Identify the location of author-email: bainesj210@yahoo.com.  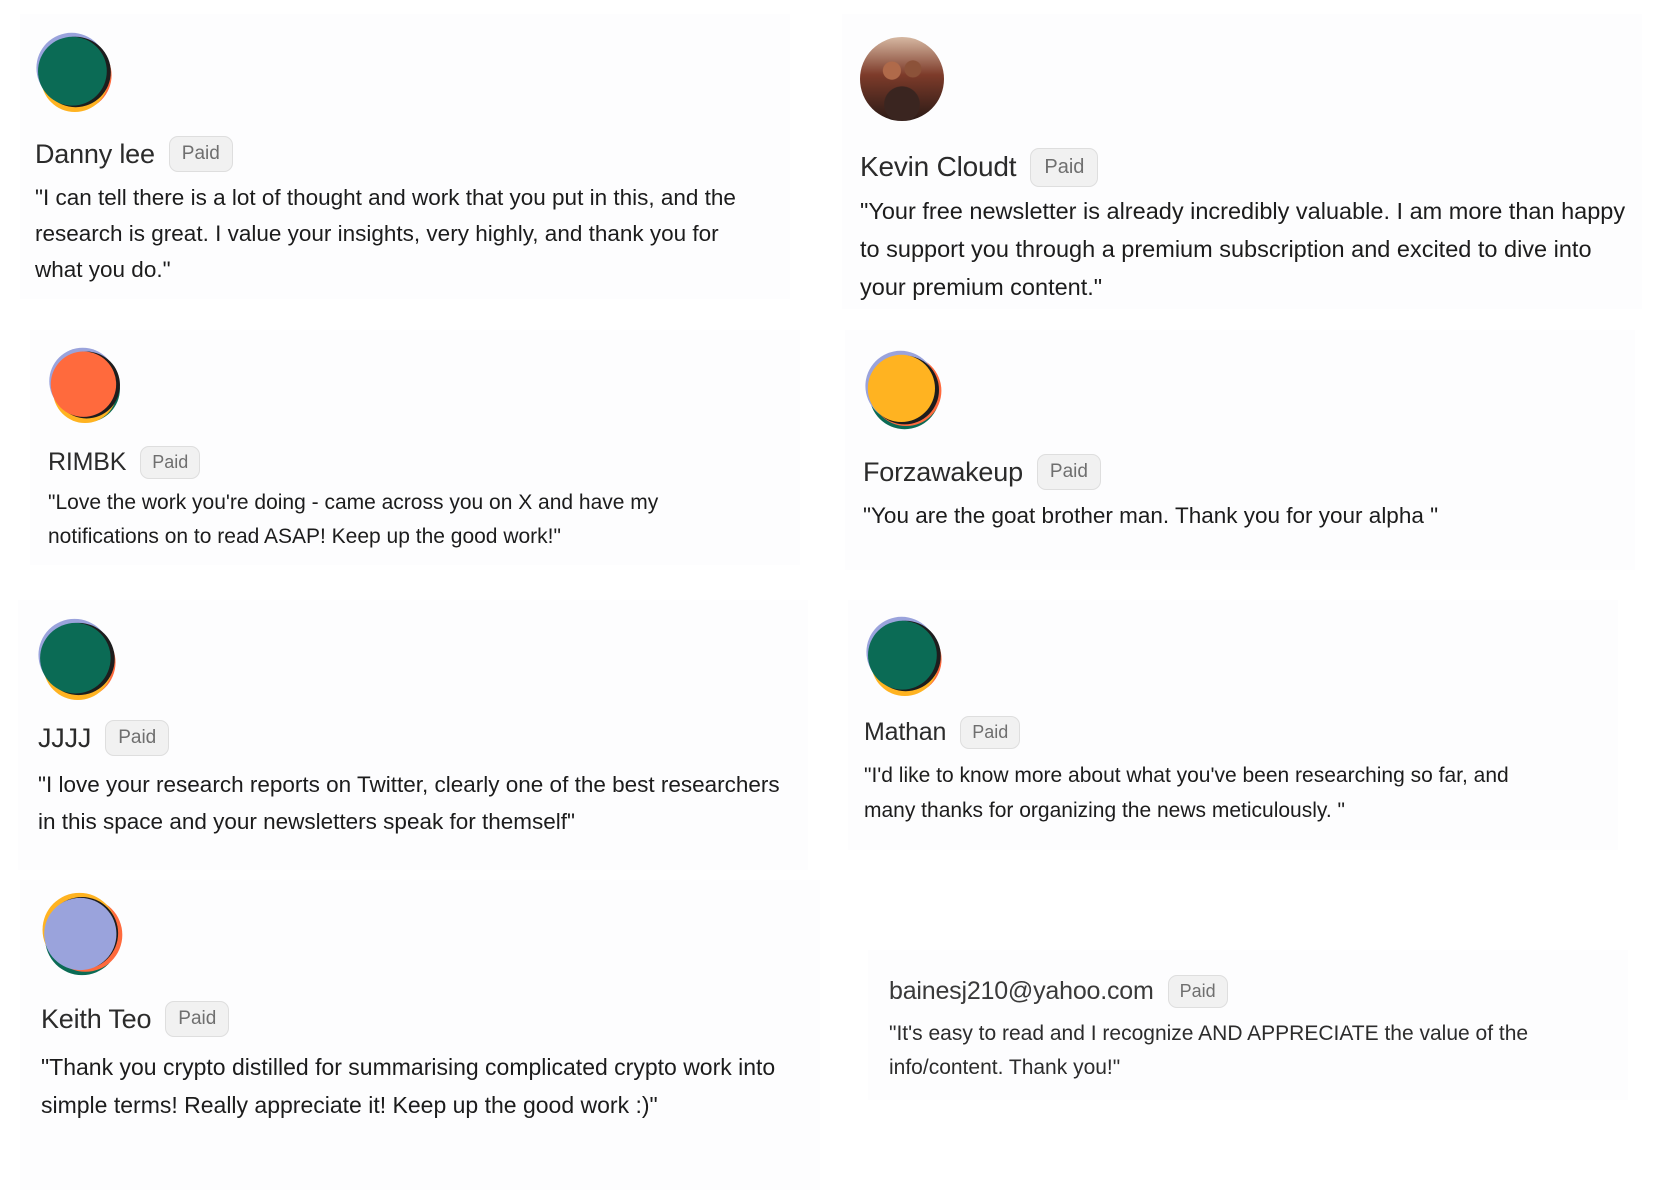
(1021, 990).